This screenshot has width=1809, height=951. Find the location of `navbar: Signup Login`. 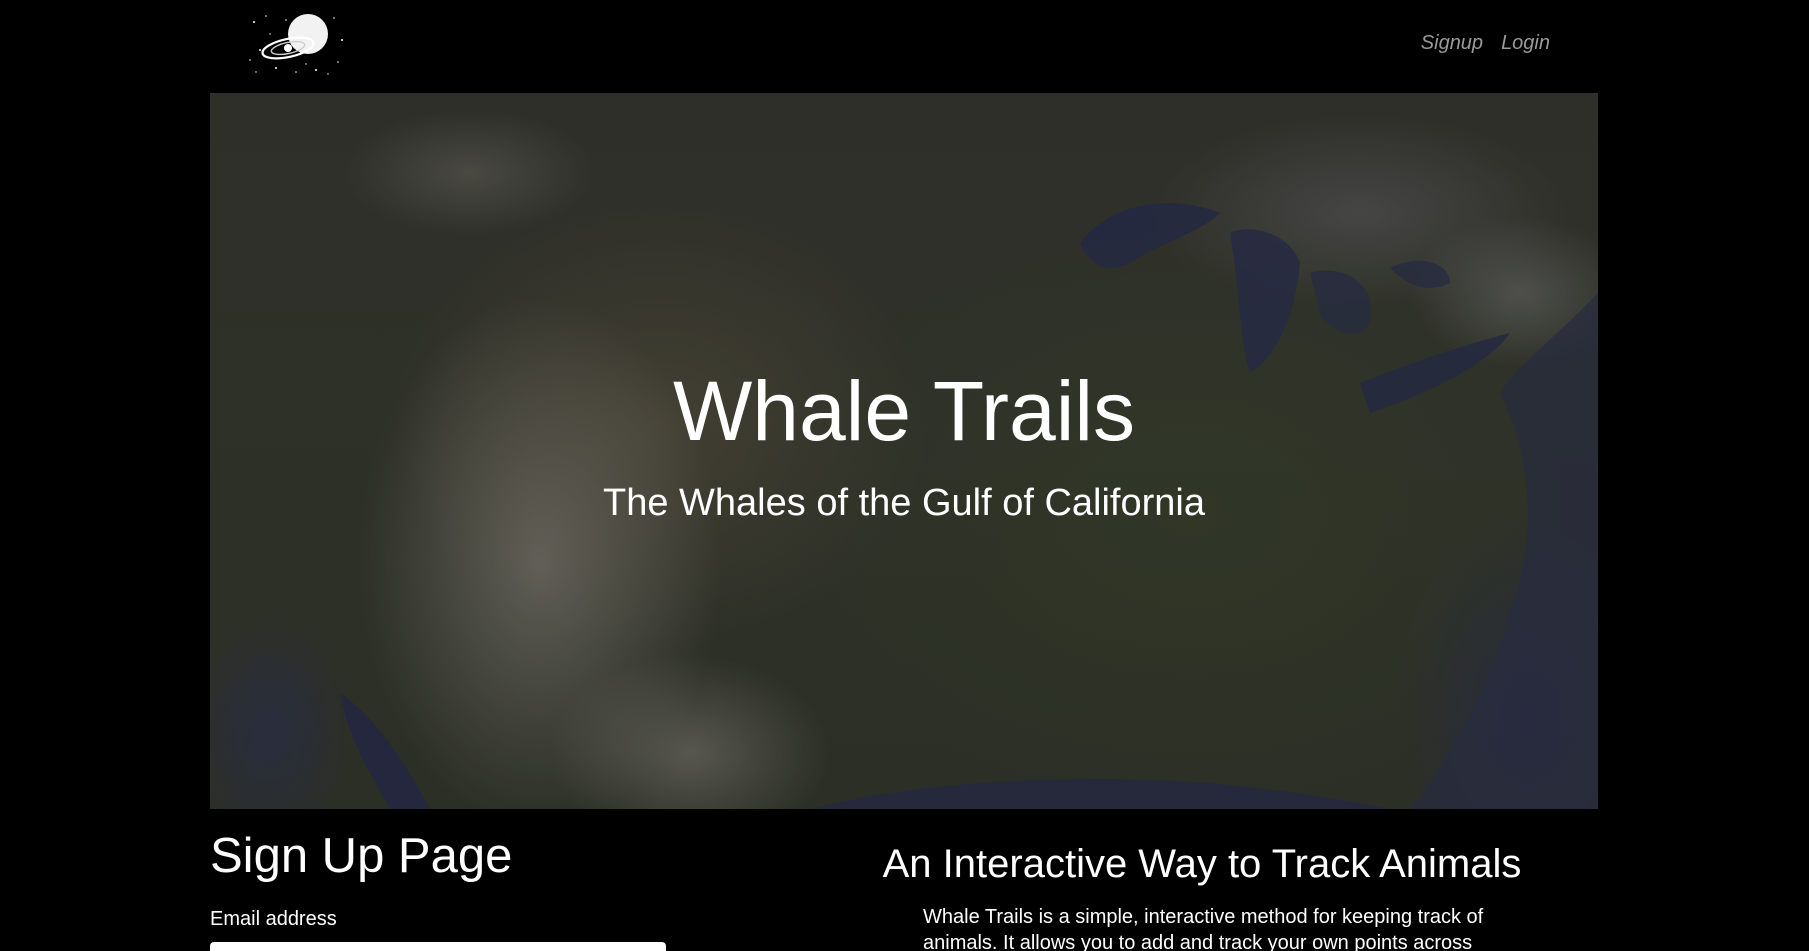

navbar: Signup Login is located at coordinates (904, 46).